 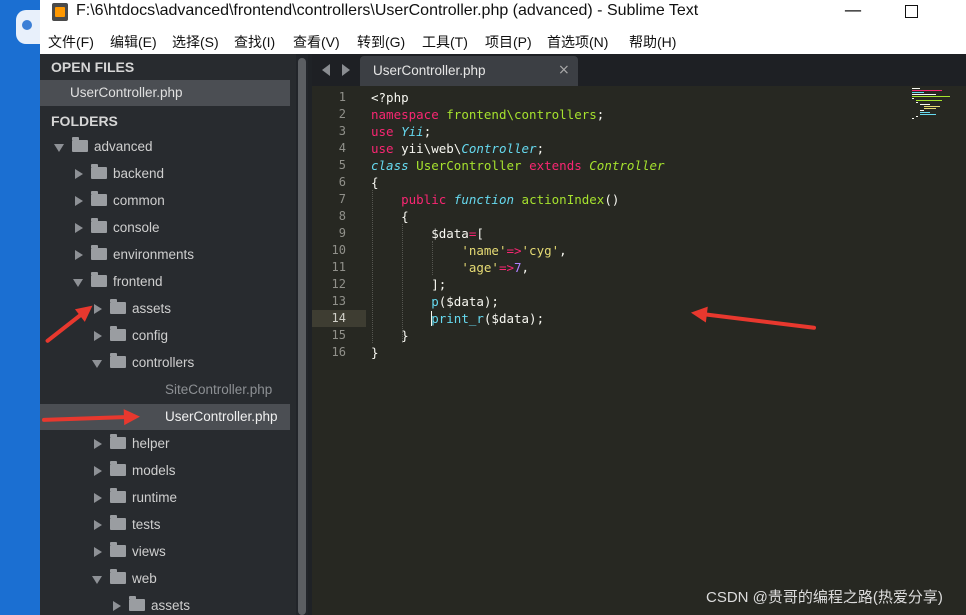 I want to click on menu-item-1: 编辑(E), so click(x=133, y=42).